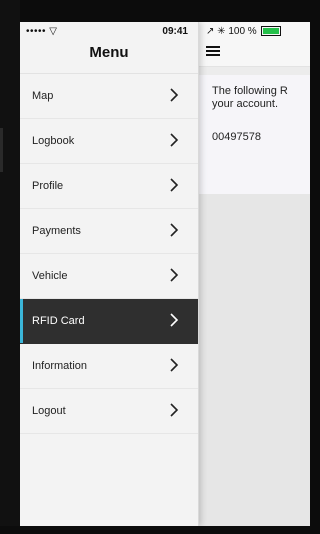 This screenshot has height=534, width=320. Describe the element at coordinates (109, 96) in the screenshot. I see `menu-item-map: Map` at that location.